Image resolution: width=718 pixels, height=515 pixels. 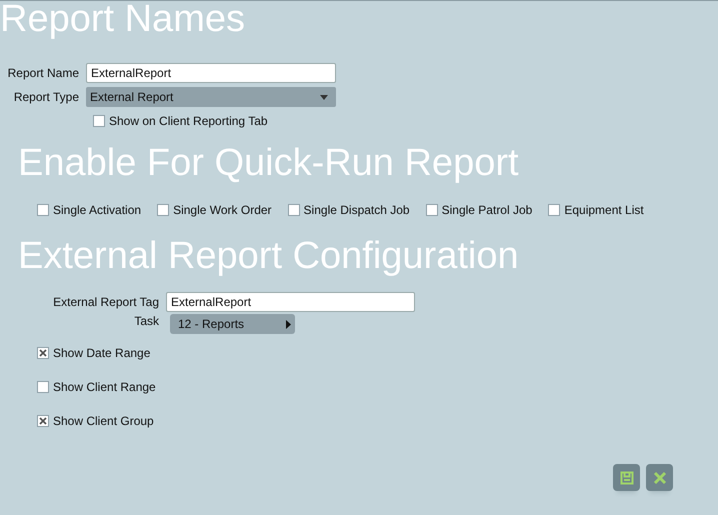 I want to click on save-icon, so click(x=627, y=477).